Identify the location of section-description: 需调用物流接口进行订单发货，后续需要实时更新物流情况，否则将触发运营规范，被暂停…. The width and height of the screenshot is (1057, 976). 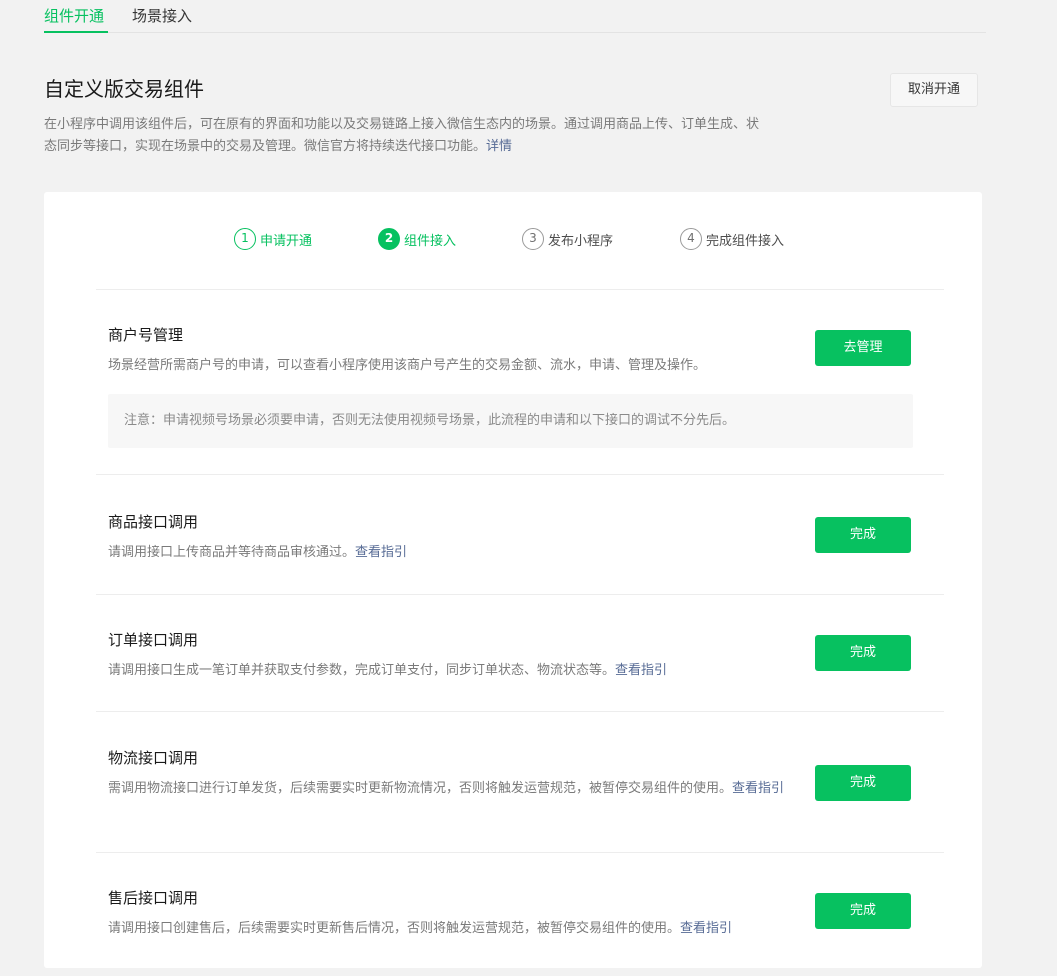
(458, 788).